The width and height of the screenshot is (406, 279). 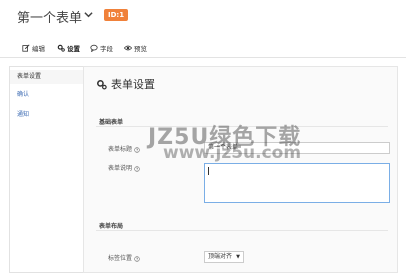 What do you see at coordinates (220, 256) in the screenshot?
I see `select-value: 顶端对齐` at bounding box center [220, 256].